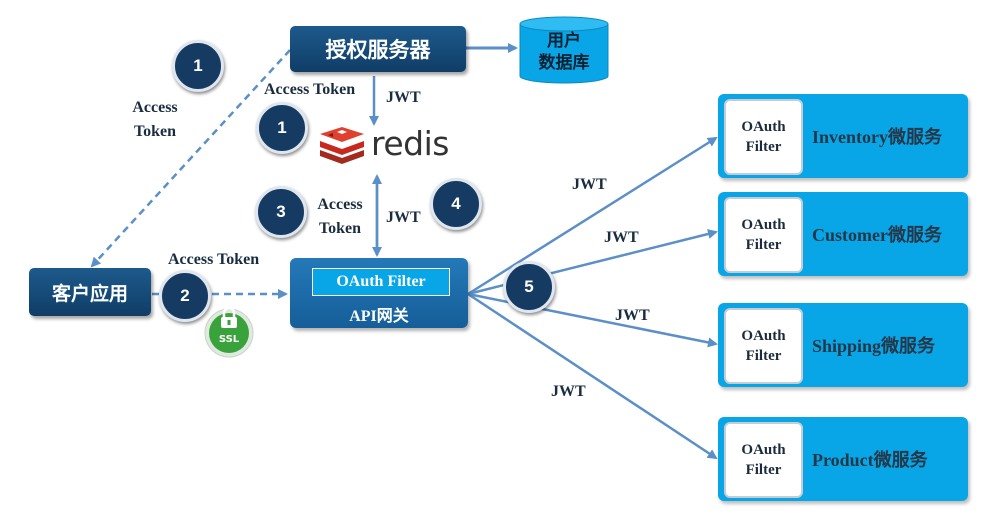  Describe the element at coordinates (763, 137) in the screenshot. I see `inventory-oauth-filter: OAuth Filter` at that location.